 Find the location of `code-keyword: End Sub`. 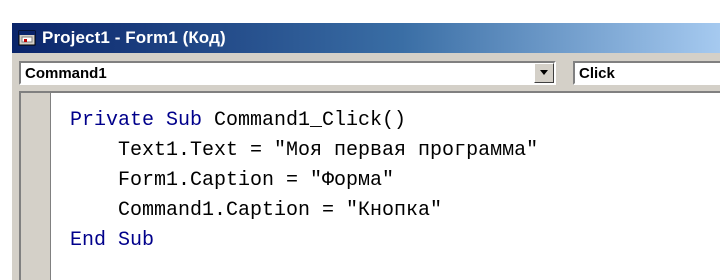

code-keyword: End Sub is located at coordinates (112, 240).